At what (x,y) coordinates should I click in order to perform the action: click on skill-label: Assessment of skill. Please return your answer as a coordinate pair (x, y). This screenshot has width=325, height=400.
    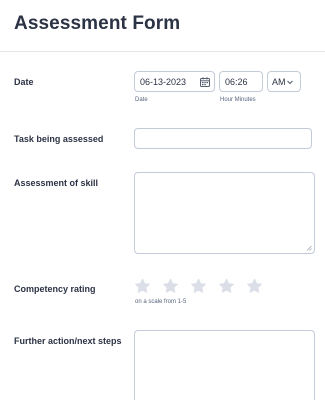
    Looking at the image, I should click on (56, 183).